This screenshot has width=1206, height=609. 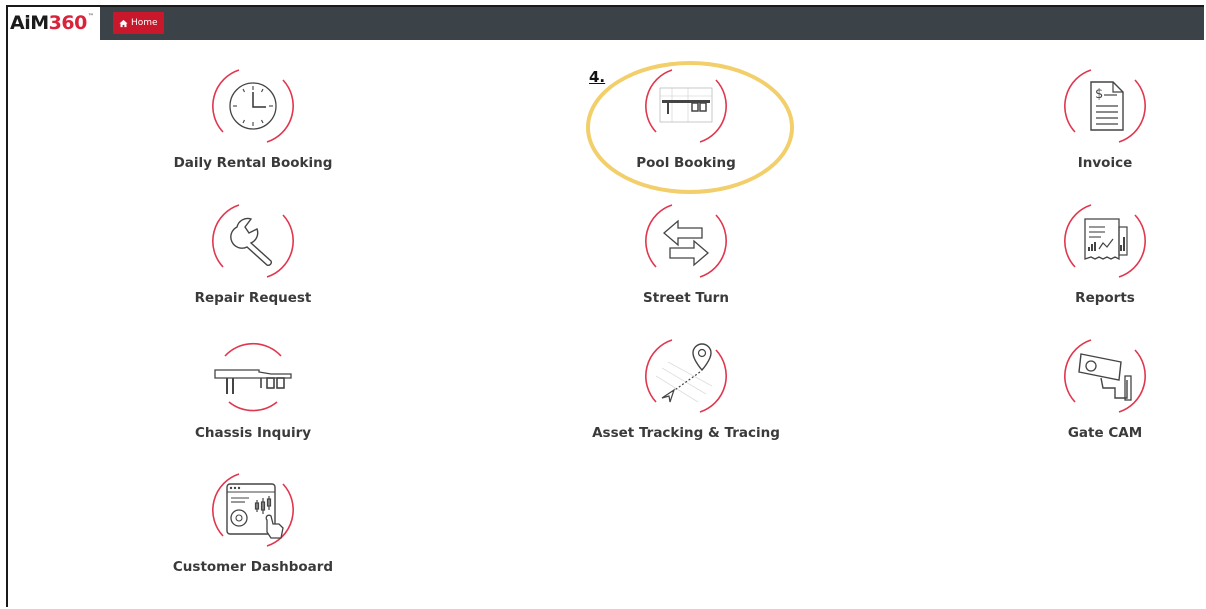 What do you see at coordinates (686, 376) in the screenshot?
I see `location-pin-icon` at bounding box center [686, 376].